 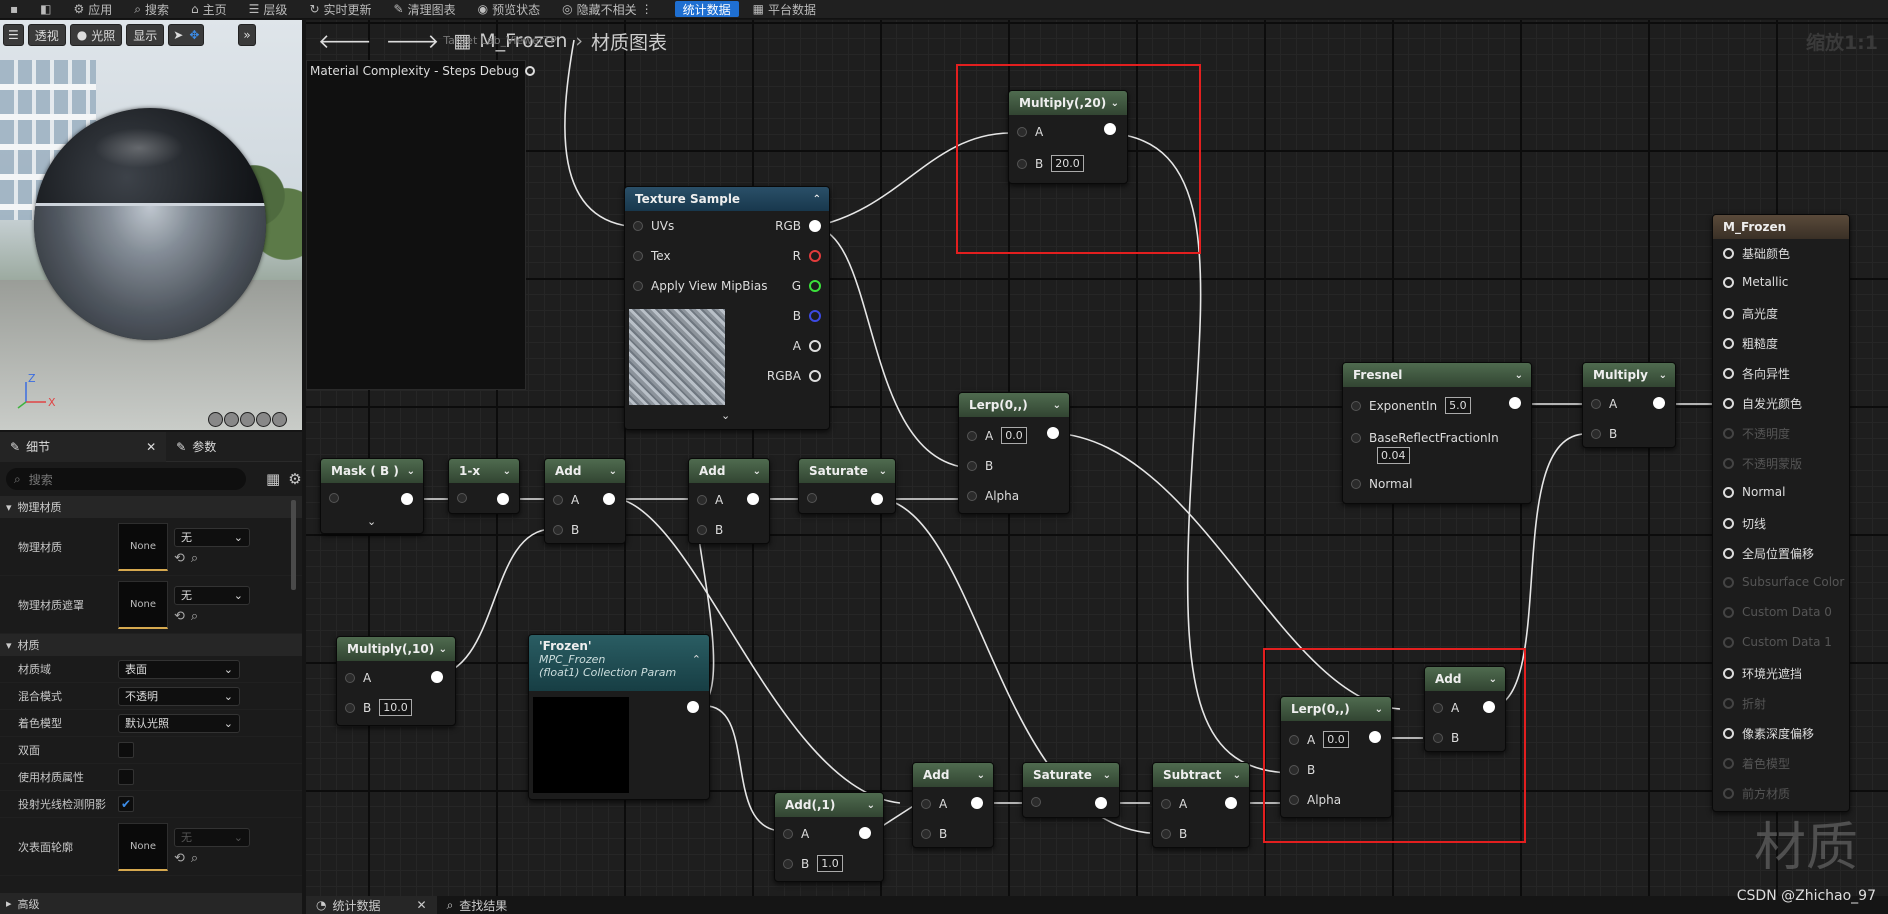 What do you see at coordinates (372, 496) in the screenshot?
I see `mask-node: Mask ( B ) ⌄ ⌄` at bounding box center [372, 496].